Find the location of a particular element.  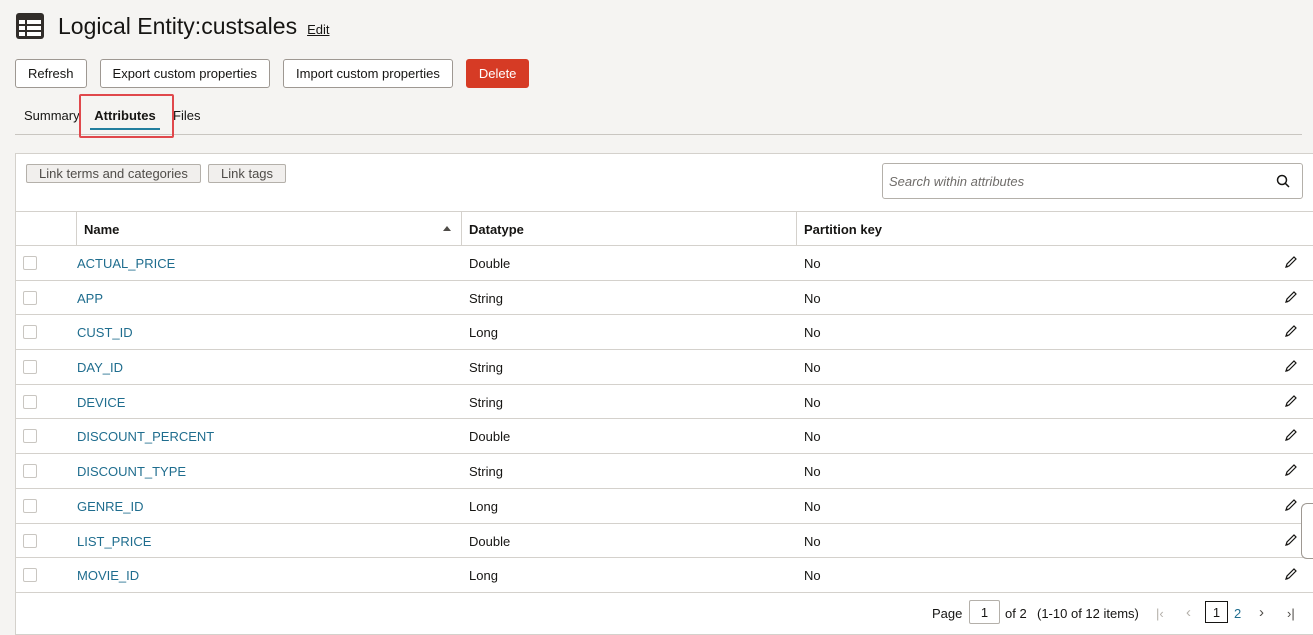

table-header: Name Datatype Partition key is located at coordinates (664, 228).